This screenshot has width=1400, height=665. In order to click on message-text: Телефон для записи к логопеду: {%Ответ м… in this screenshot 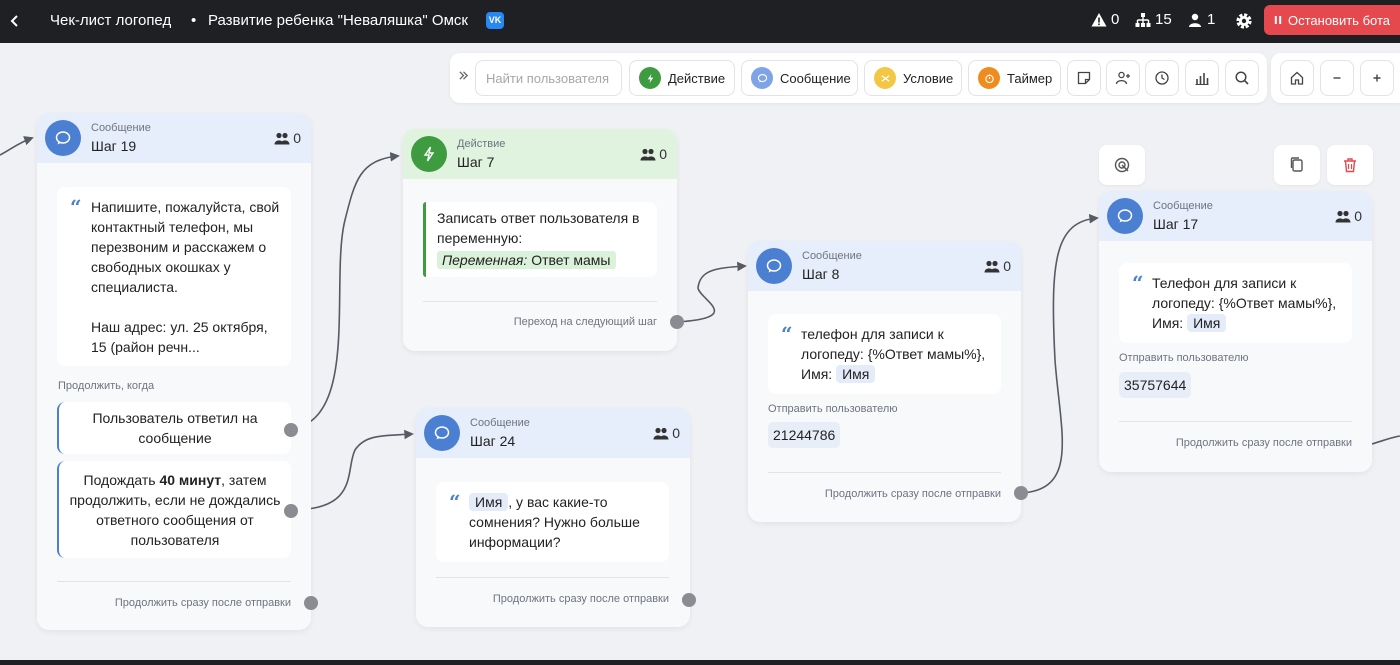, I will do `click(1249, 303)`.